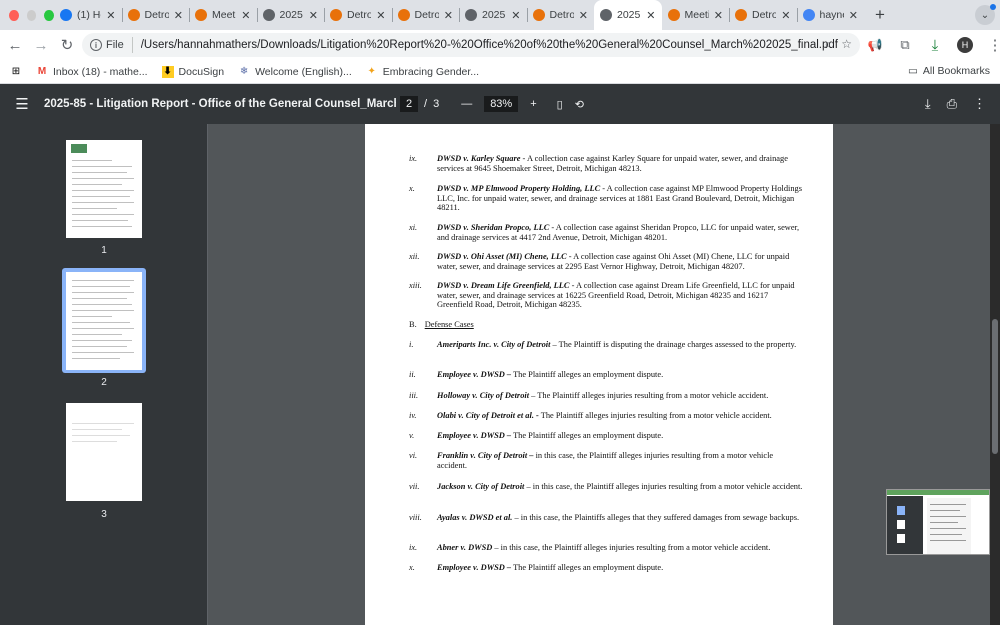  What do you see at coordinates (413, 324) in the screenshot?
I see `section-letter: B.` at bounding box center [413, 324].